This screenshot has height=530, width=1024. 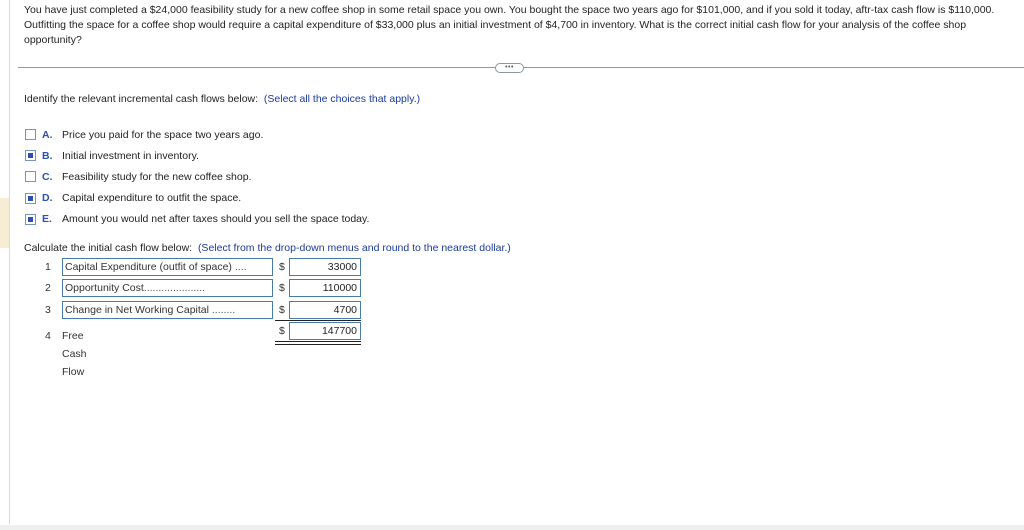 What do you see at coordinates (30, 135) in the screenshot?
I see `checkbox-a` at bounding box center [30, 135].